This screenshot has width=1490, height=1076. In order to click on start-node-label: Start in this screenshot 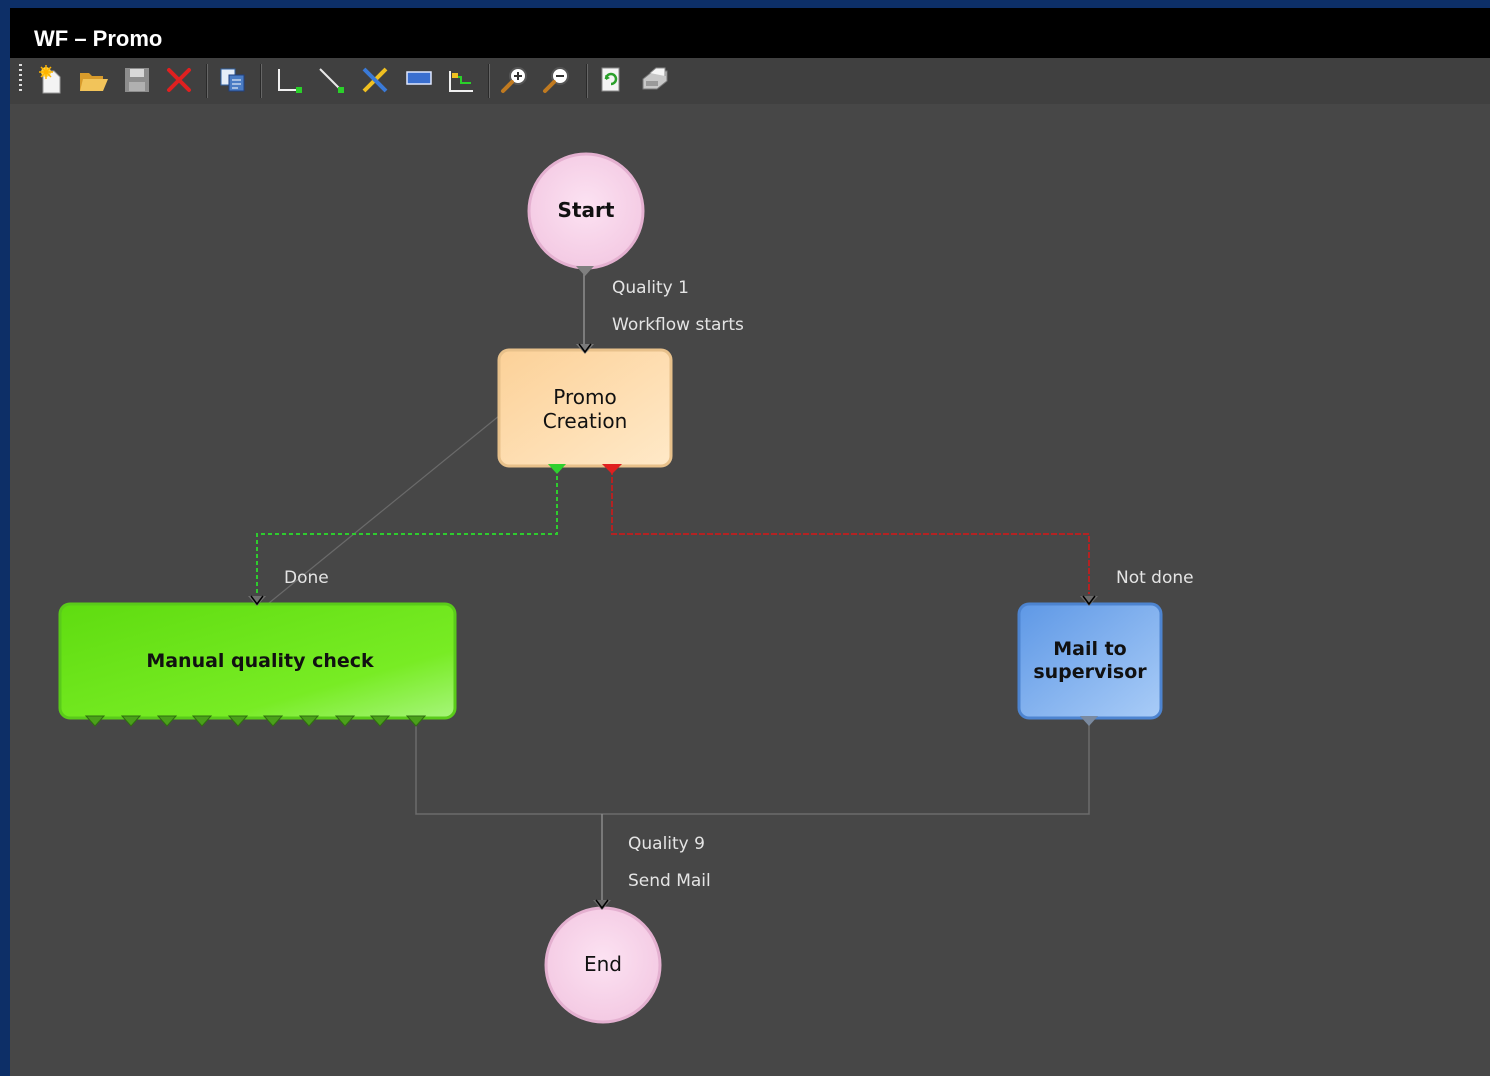, I will do `click(586, 210)`.